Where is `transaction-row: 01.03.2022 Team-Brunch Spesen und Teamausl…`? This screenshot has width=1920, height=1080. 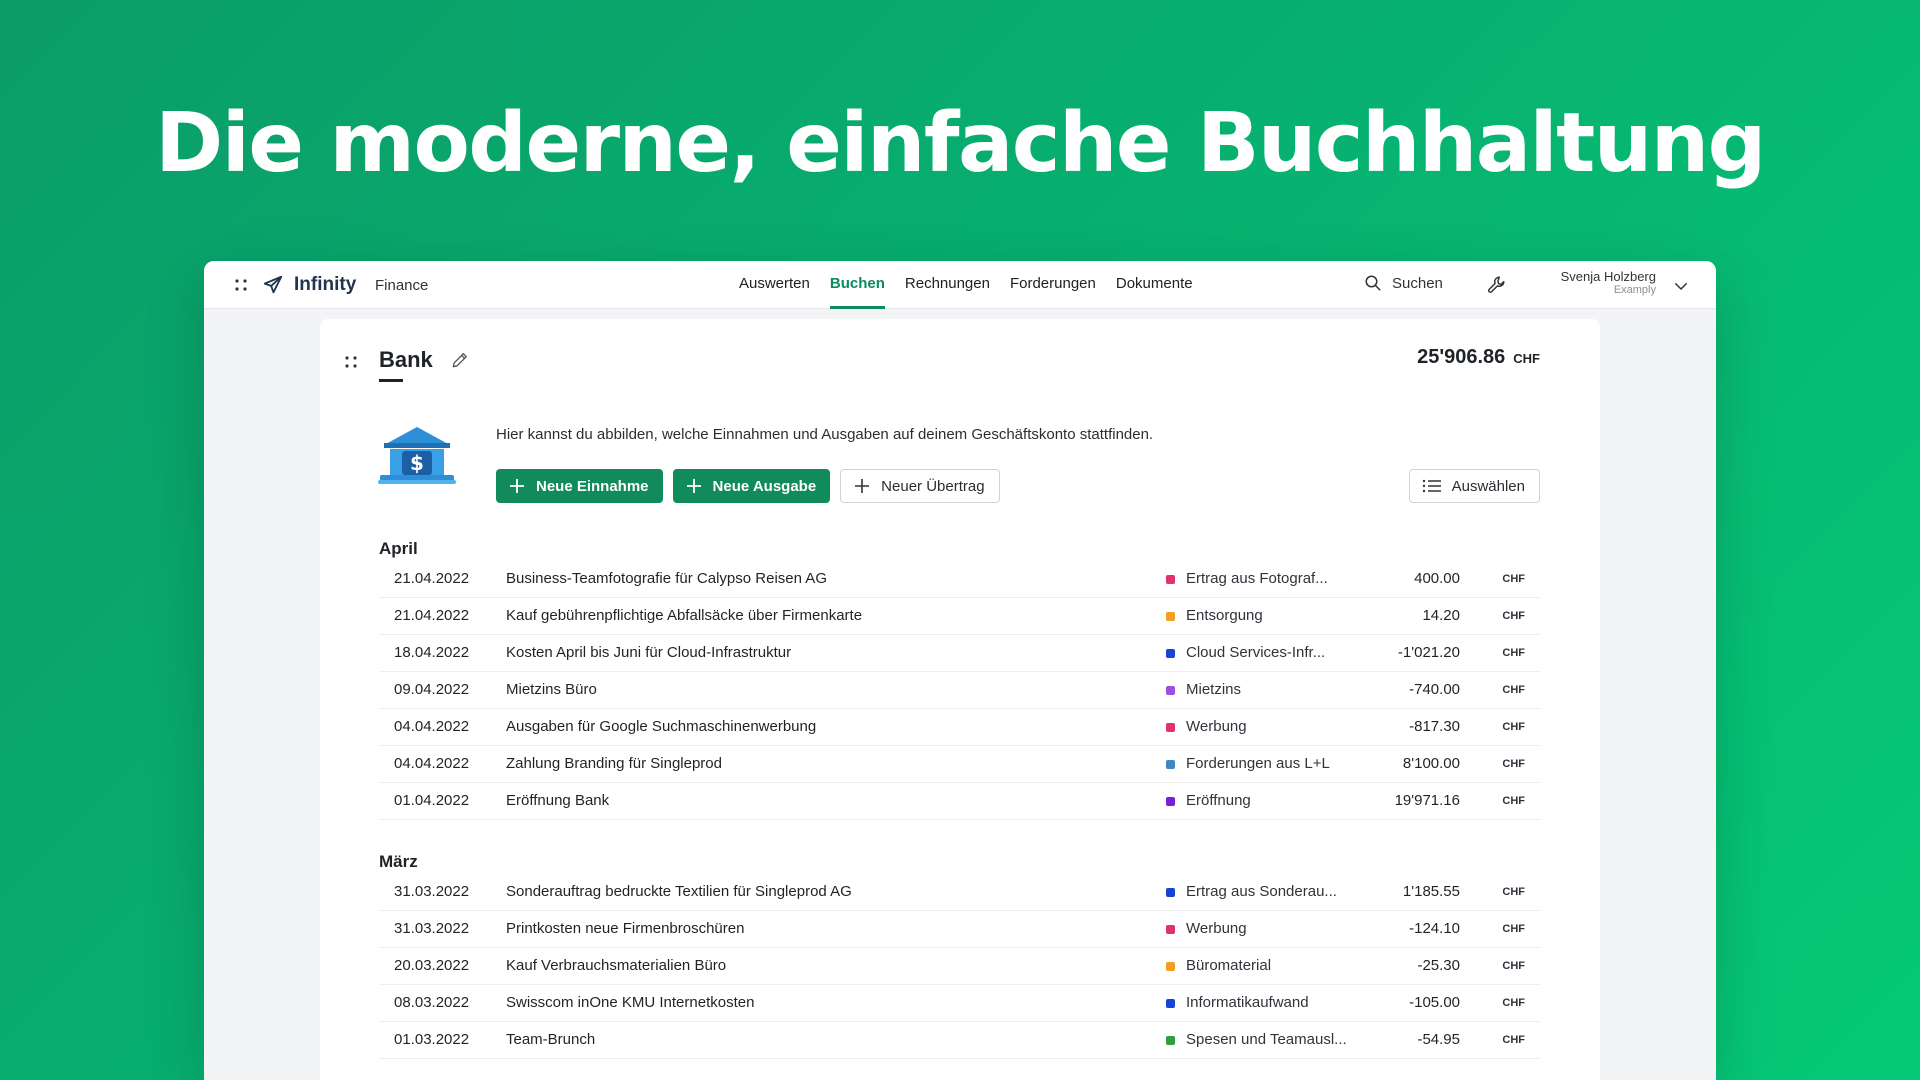
transaction-row: 01.03.2022 Team-Brunch Spesen und Teamausl… is located at coordinates (959, 1040).